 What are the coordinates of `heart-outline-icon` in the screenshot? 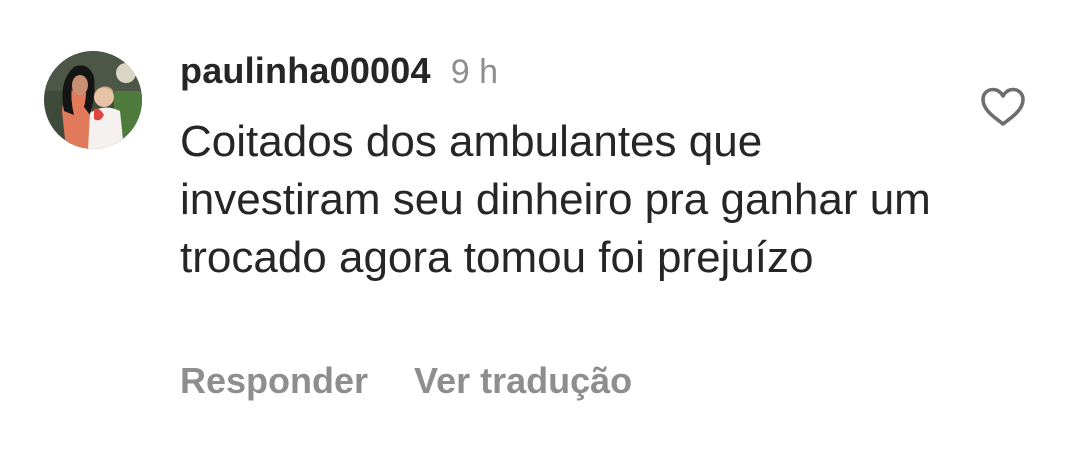 It's located at (1003, 106).